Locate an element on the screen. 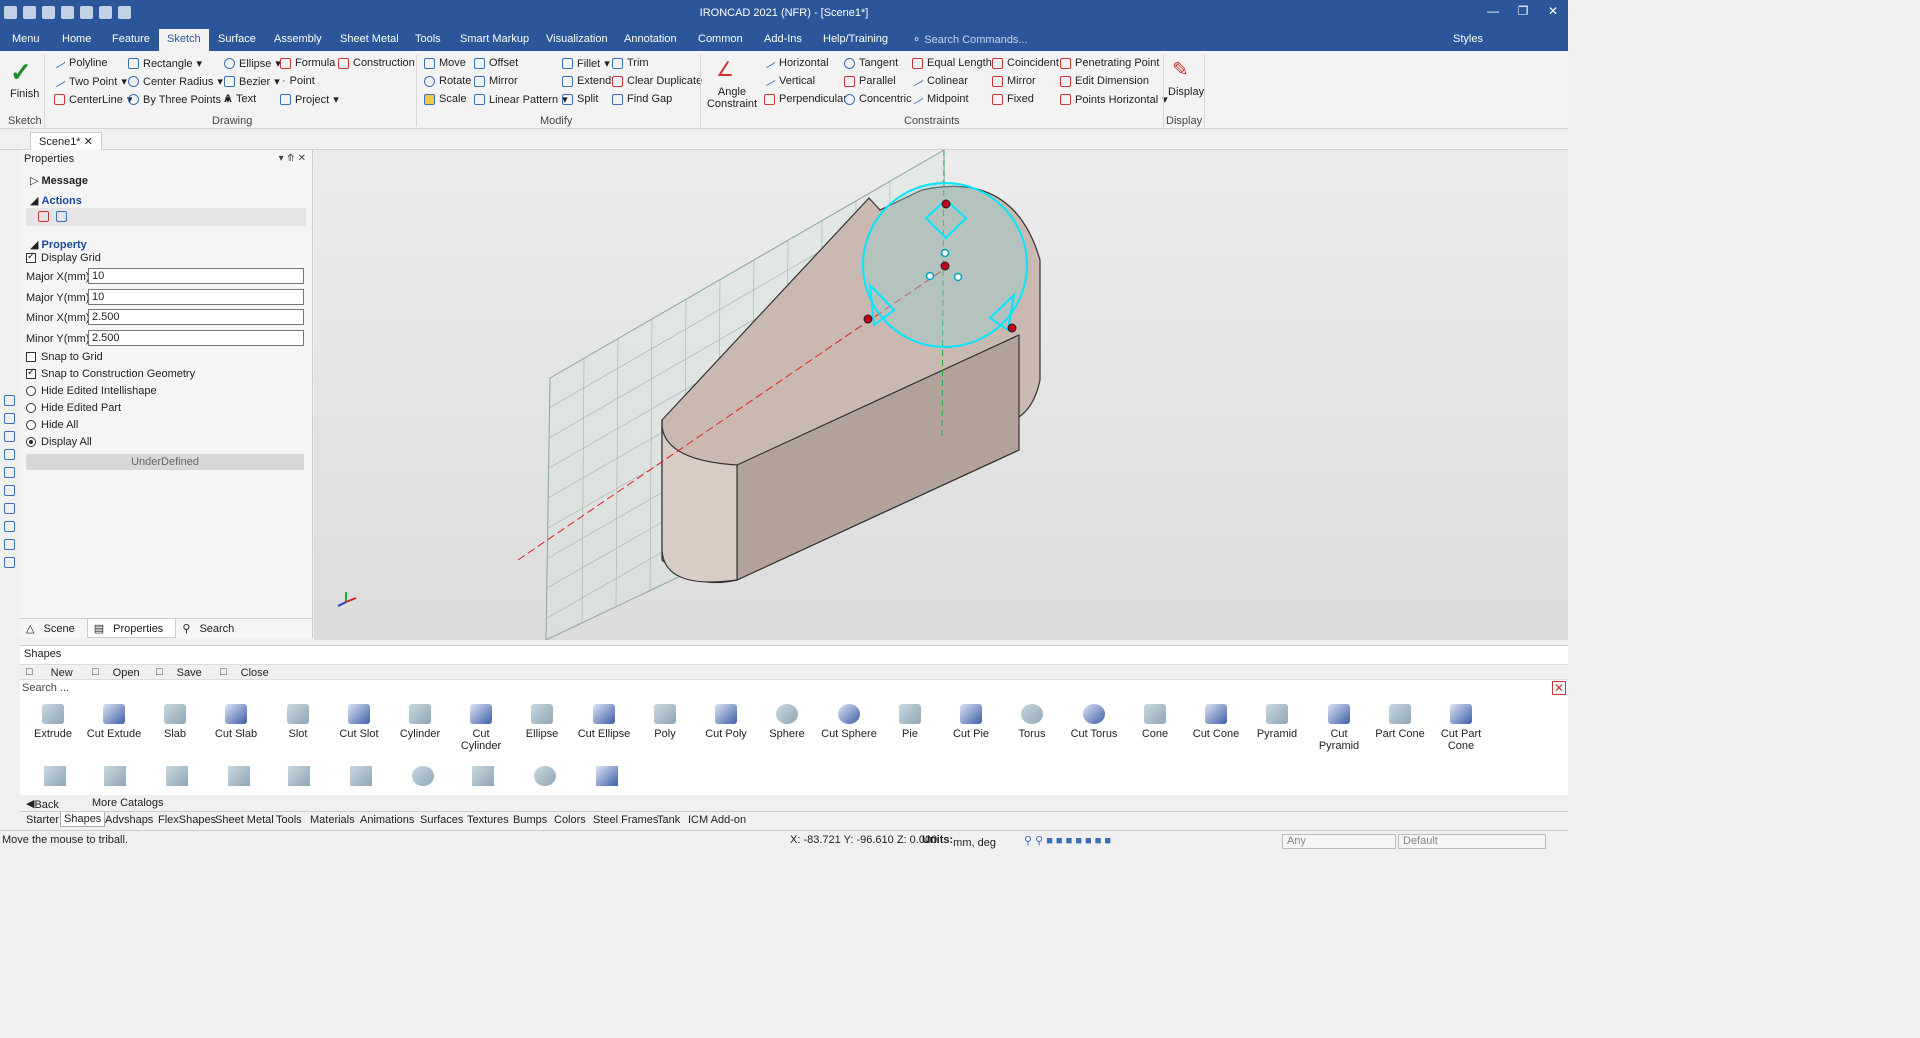  shape-item-slab: Slab is located at coordinates (175, 722).